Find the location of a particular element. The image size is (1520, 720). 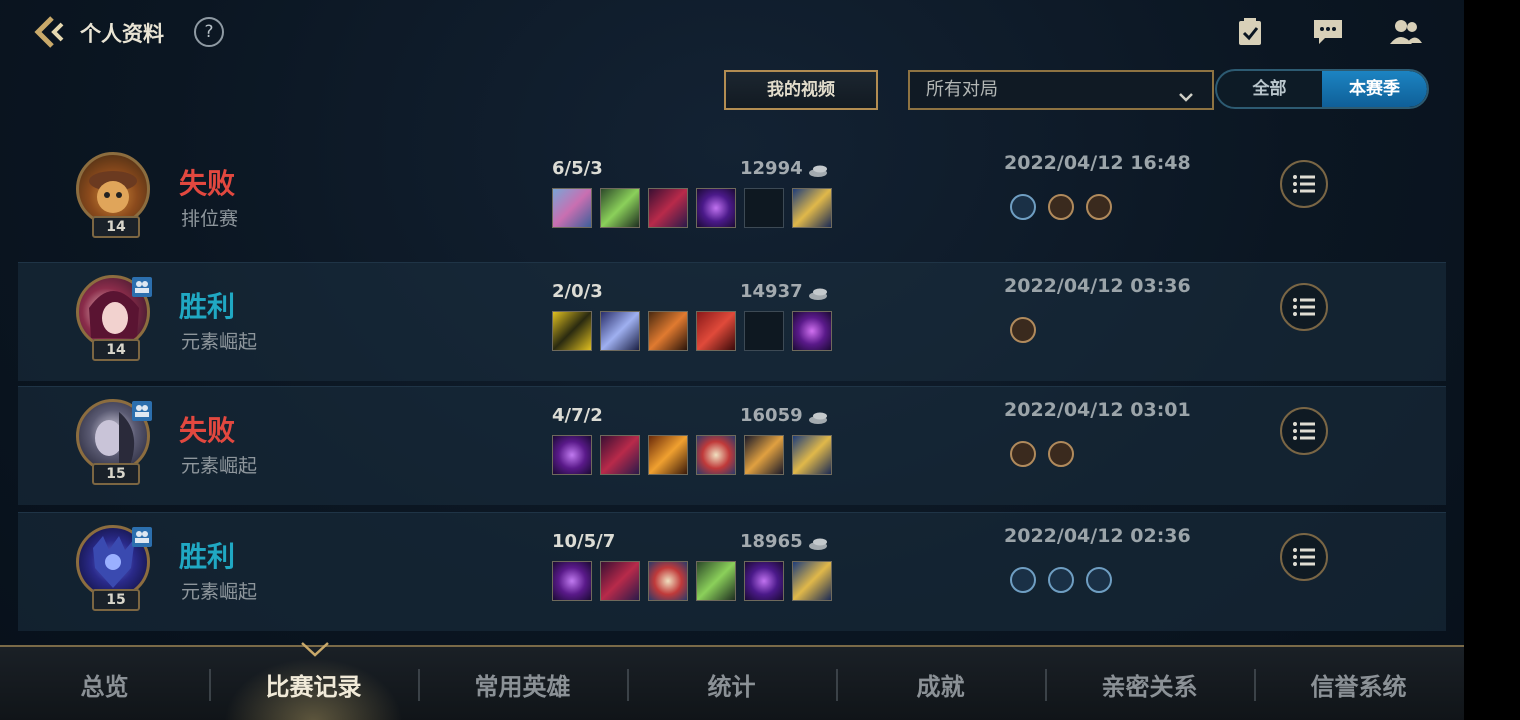

tab-relationships: 亲密关系 is located at coordinates (1149, 683).